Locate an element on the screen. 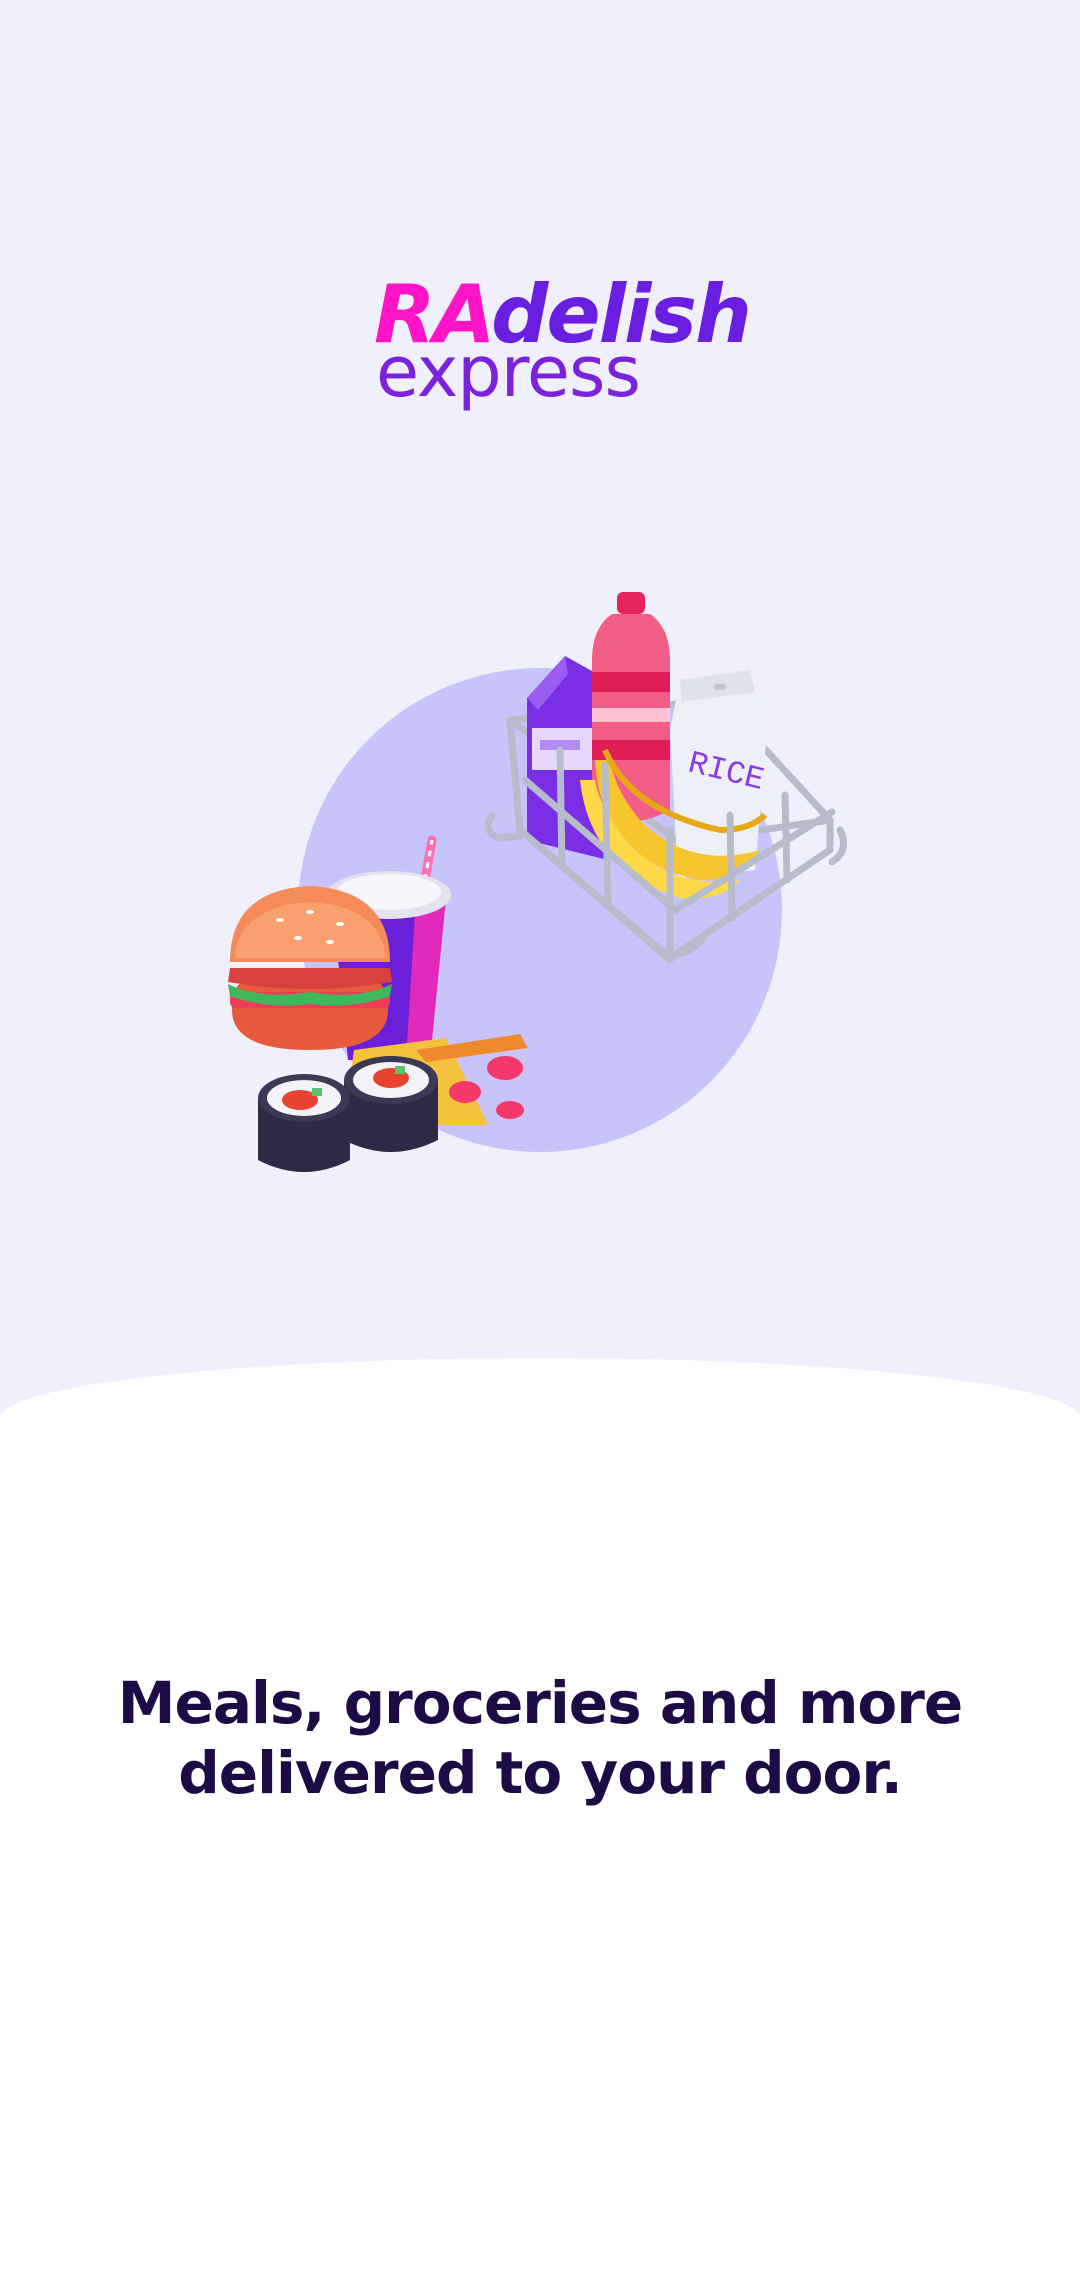  hero-illustration: RICE is located at coordinates (538, 882).